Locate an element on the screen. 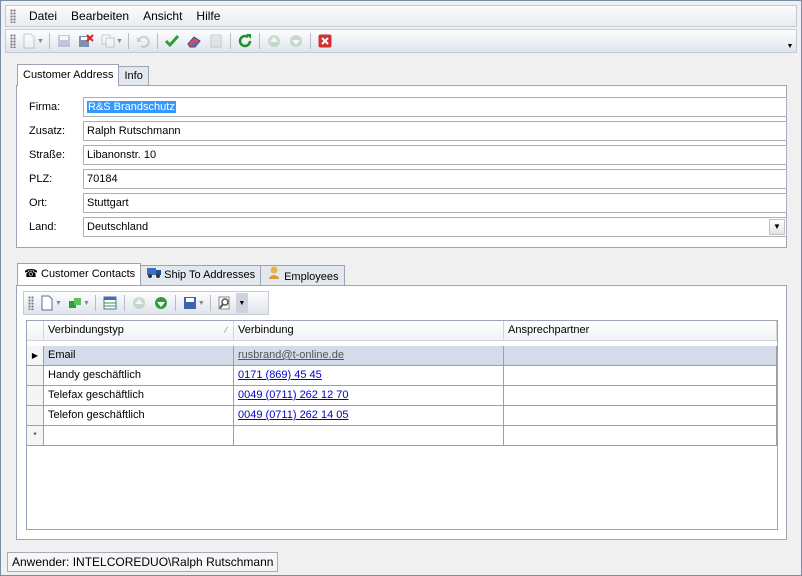 The image size is (802, 576). grid-toolbar-overflow-icon: ▼ is located at coordinates (241, 303).